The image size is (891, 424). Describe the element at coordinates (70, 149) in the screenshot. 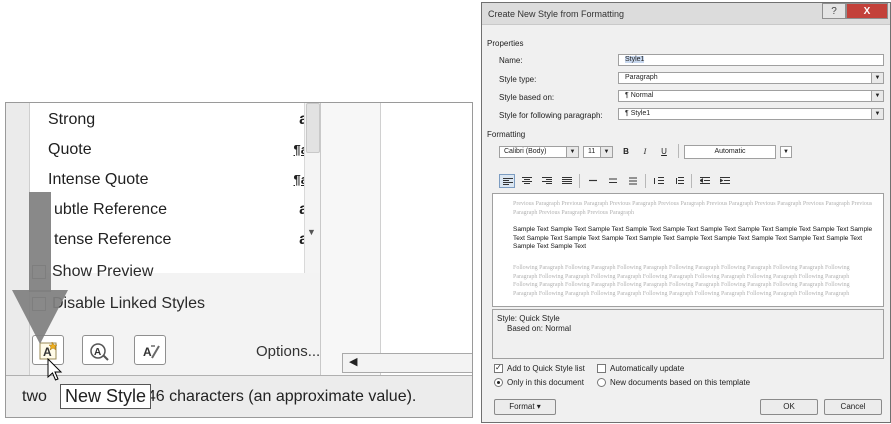

I see `style-item-label: Quote` at that location.